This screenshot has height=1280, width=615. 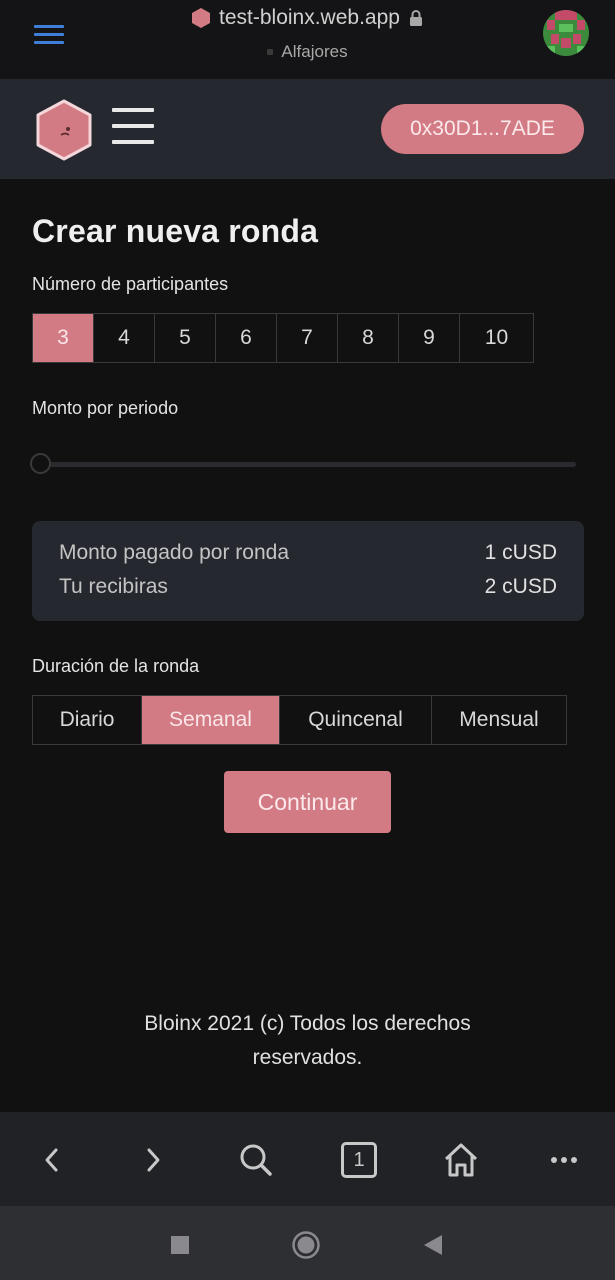 What do you see at coordinates (482, 129) in the screenshot?
I see `wallet-address-button: 0x30D1...7ADE` at bounding box center [482, 129].